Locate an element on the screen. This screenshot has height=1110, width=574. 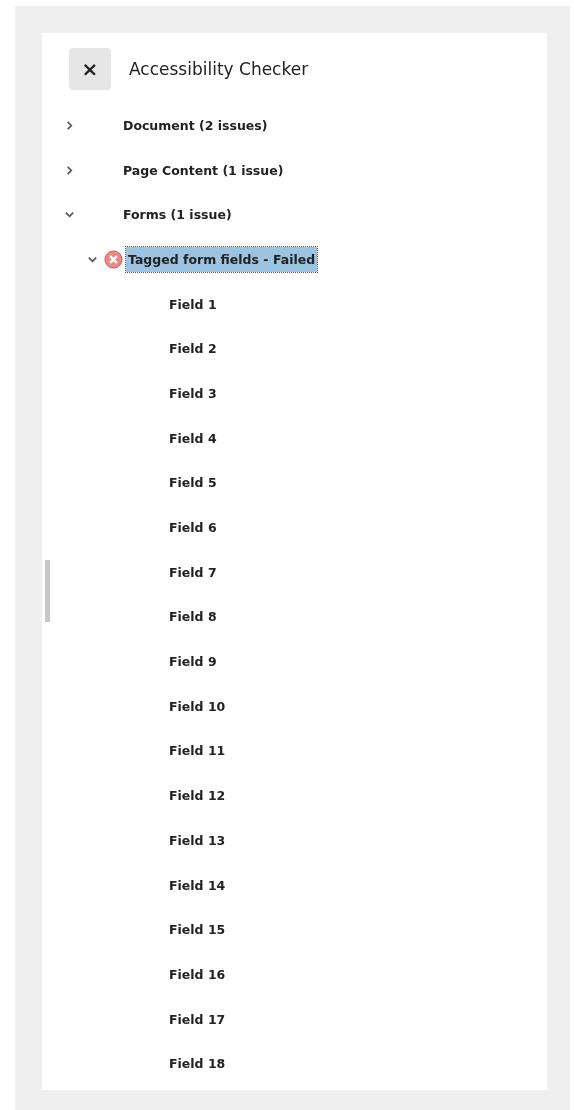
scrollbar-thumb is located at coordinates (47, 591).